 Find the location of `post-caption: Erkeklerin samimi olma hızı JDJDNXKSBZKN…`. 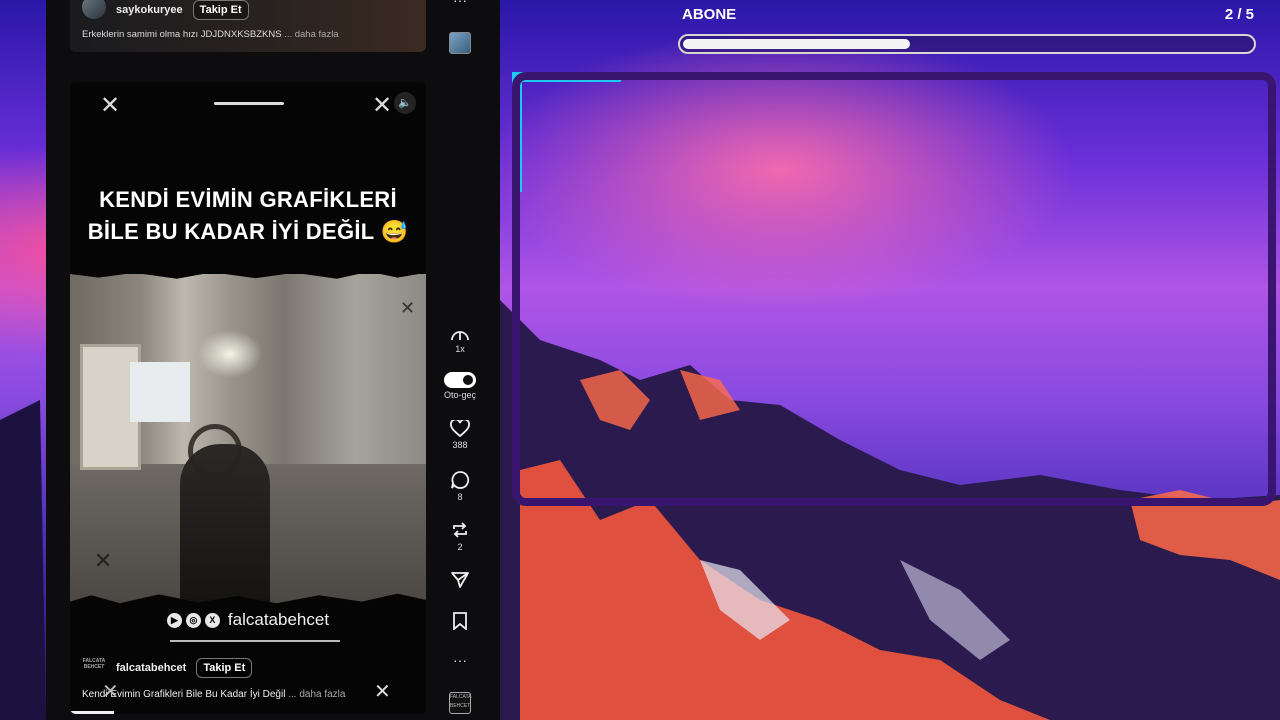

post-caption: Erkeklerin samimi olma hızı JDJDNXKSBZKN… is located at coordinates (210, 34).